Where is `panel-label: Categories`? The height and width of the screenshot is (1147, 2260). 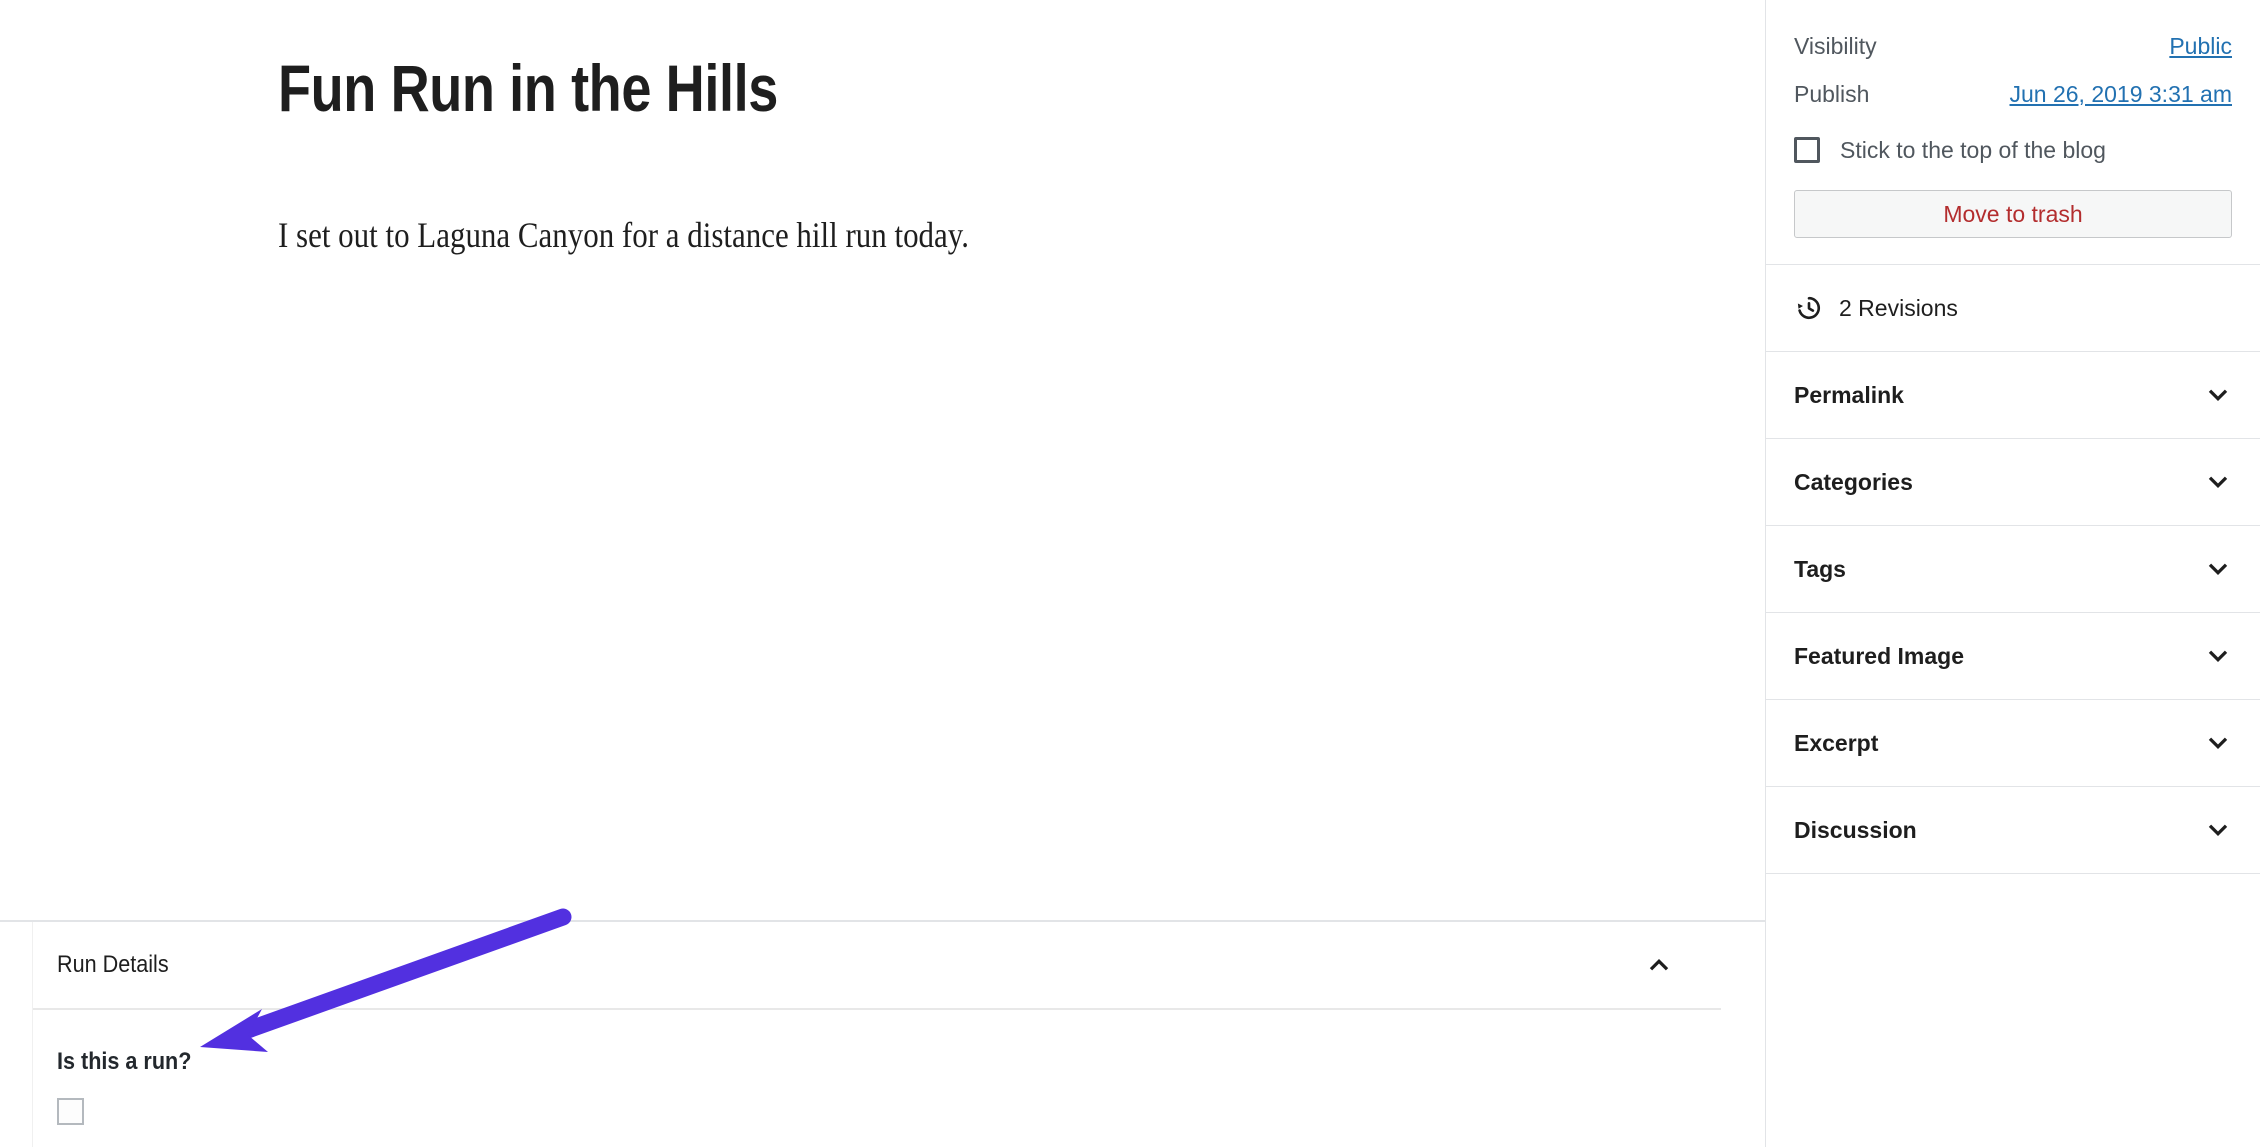
panel-label: Categories is located at coordinates (1853, 481).